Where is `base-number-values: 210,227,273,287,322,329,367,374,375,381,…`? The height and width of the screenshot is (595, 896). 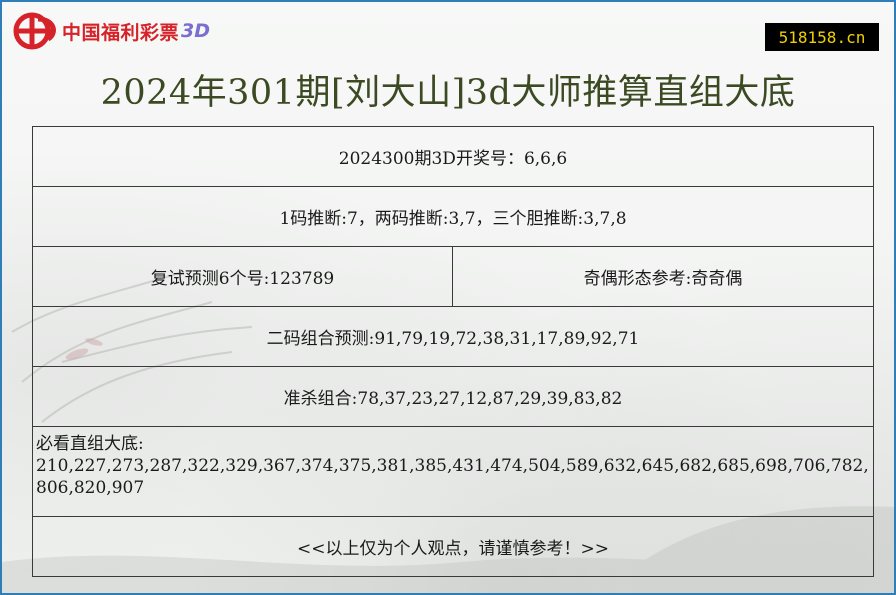 base-number-values: 210,227,273,287,322,329,367,374,375,381,… is located at coordinates (452, 477).